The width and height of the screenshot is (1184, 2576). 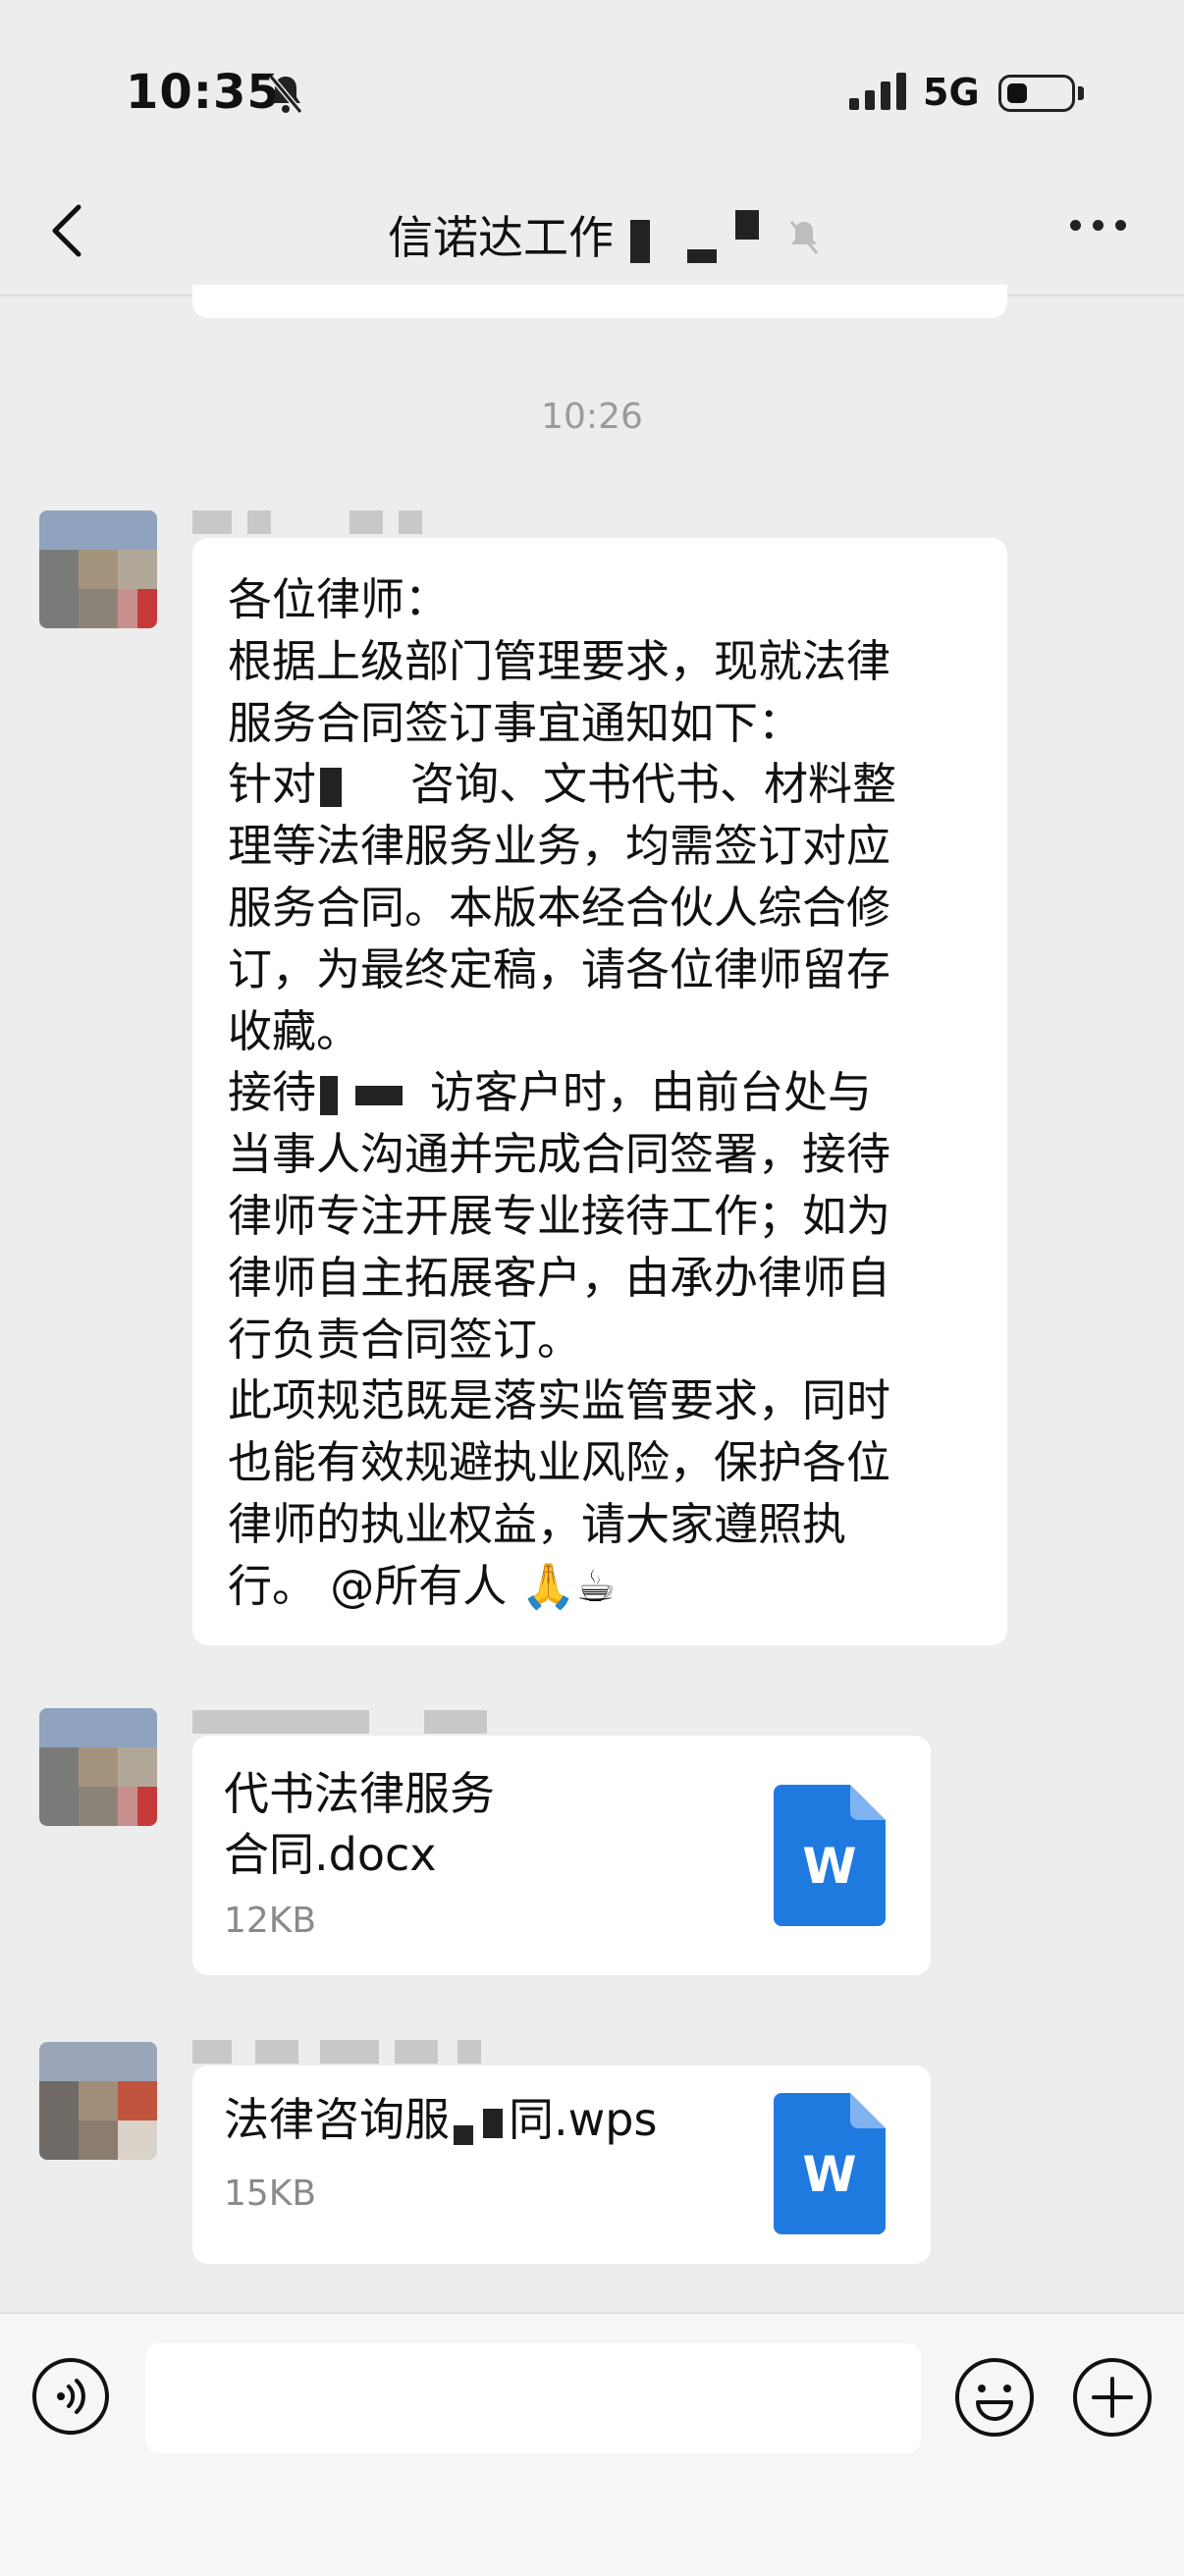 I want to click on plus-icon, so click(x=1112, y=2397).